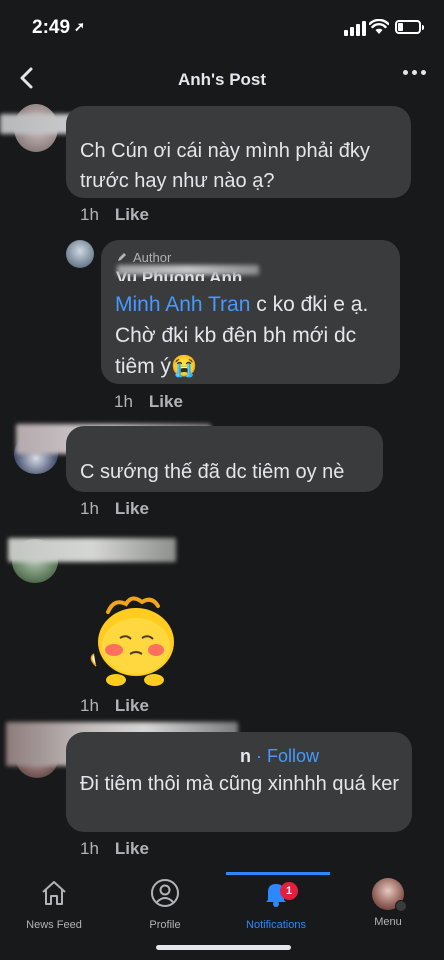 This screenshot has height=960, width=444. Describe the element at coordinates (245, 756) in the screenshot. I see `commenter-name-suffix: n` at that location.